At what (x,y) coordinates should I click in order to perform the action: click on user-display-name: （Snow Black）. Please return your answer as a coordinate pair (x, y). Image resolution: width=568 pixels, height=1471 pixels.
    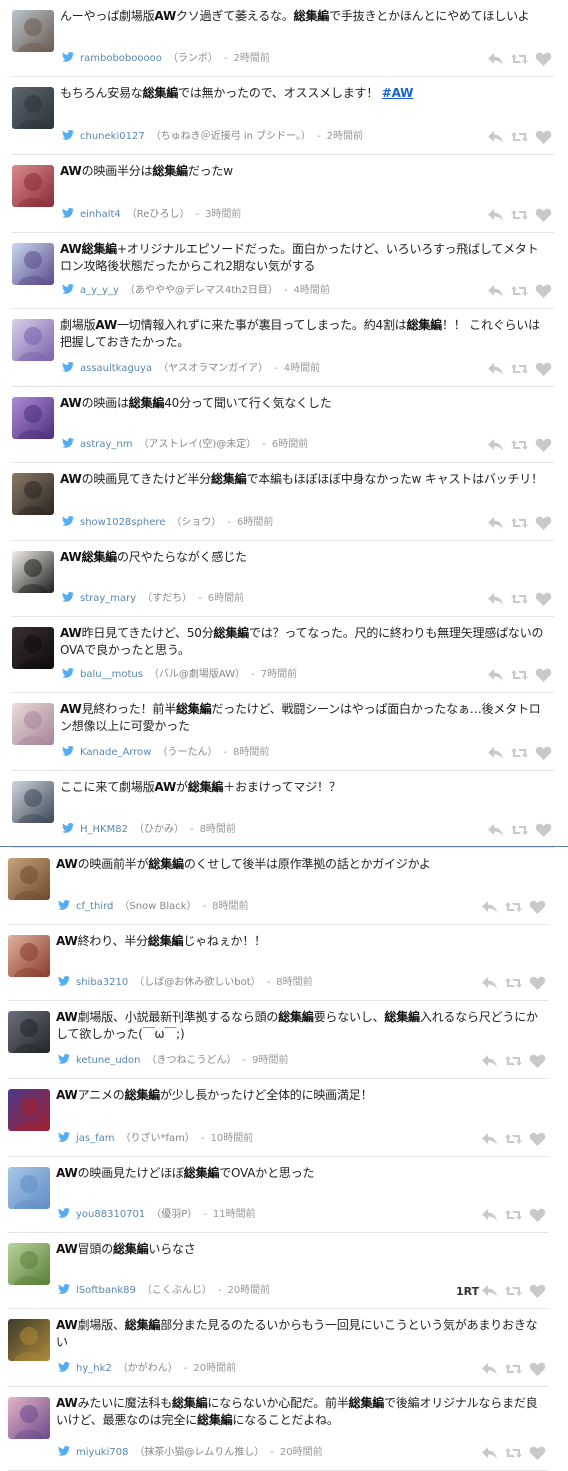
    Looking at the image, I should click on (157, 906).